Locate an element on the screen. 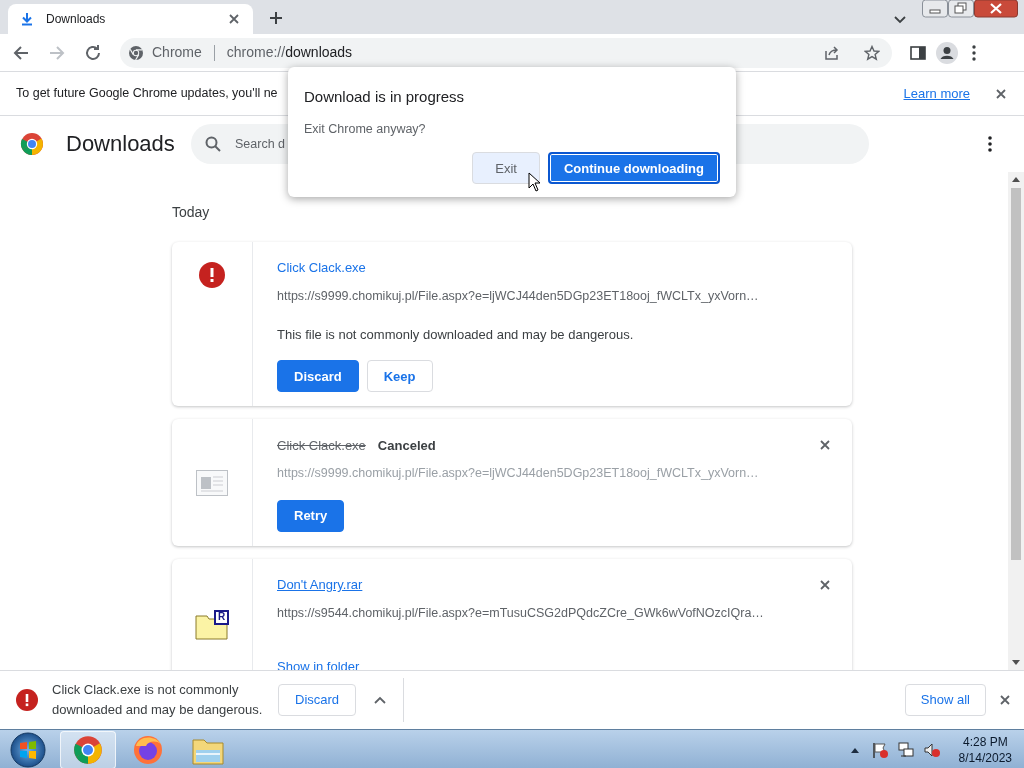 Image resolution: width=1024 pixels, height=768 pixels. close-window-icon is located at coordinates (996, 9).